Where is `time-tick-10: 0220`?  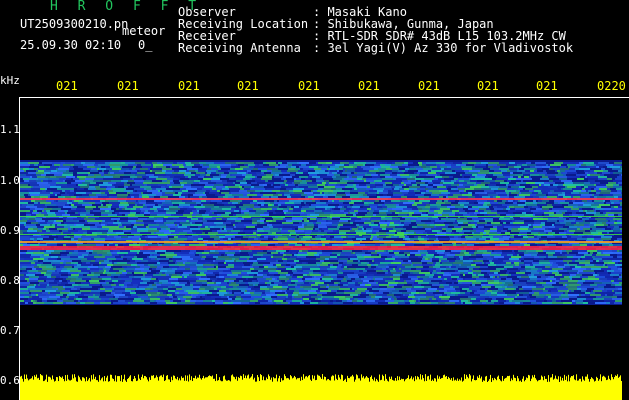 time-tick-10: 0220 is located at coordinates (611, 86).